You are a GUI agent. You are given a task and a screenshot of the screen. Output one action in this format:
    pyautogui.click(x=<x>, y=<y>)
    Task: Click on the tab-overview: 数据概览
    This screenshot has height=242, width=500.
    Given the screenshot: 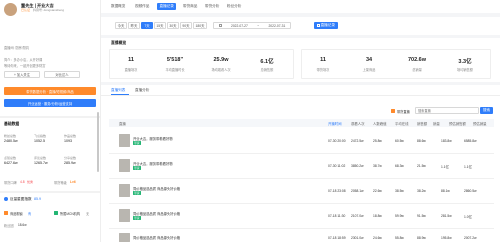 What is the action you would take?
    pyautogui.click(x=118, y=6)
    